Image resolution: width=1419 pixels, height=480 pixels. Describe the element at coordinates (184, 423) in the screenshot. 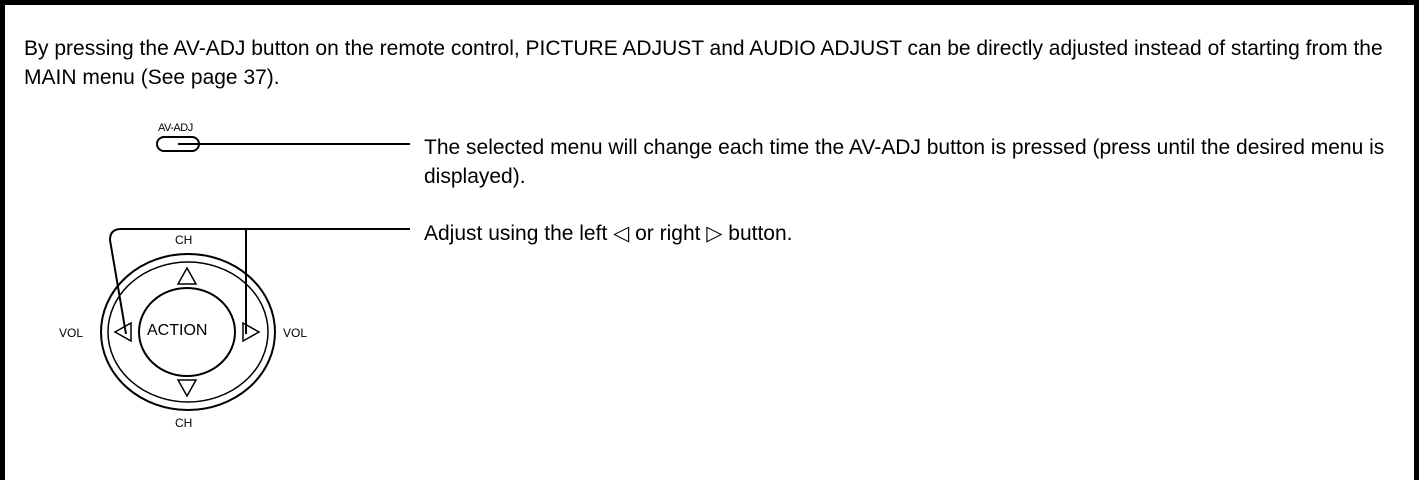

I see `ch-bottom-label: CH` at that location.